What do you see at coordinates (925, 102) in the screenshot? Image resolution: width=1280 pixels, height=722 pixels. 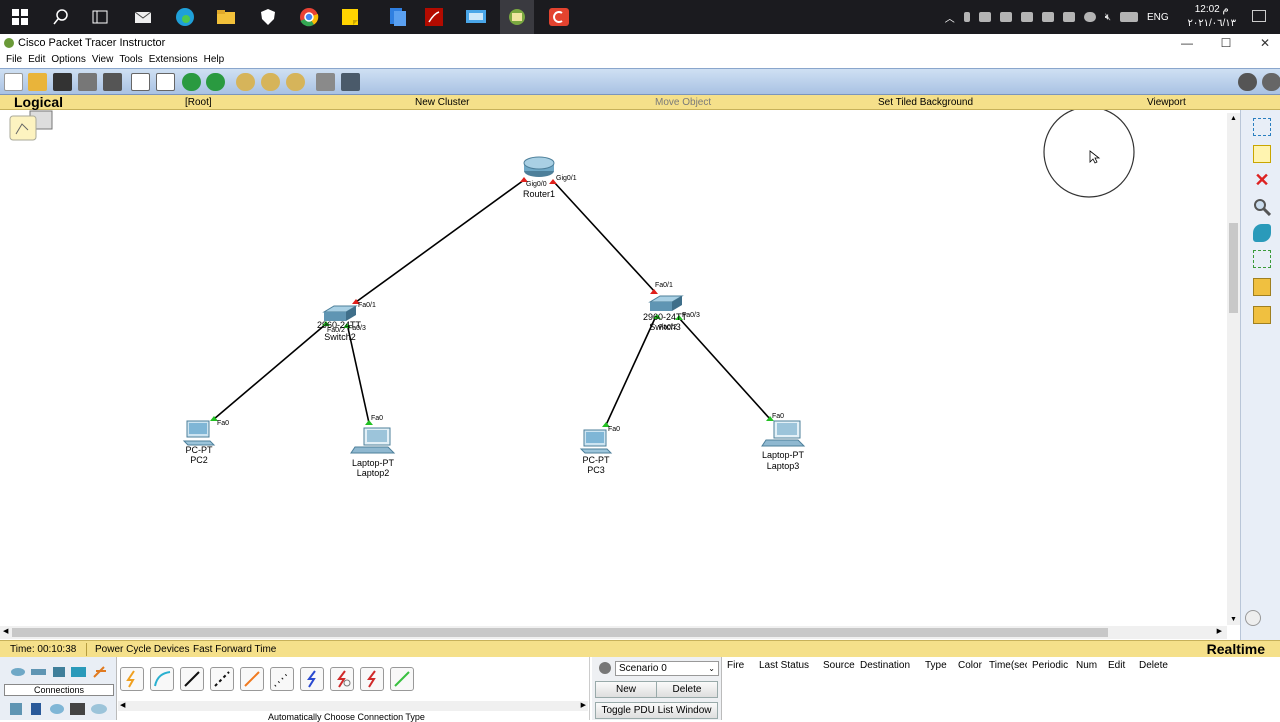 I see `set-tiled-background-button: Set Tiled Background` at bounding box center [925, 102].